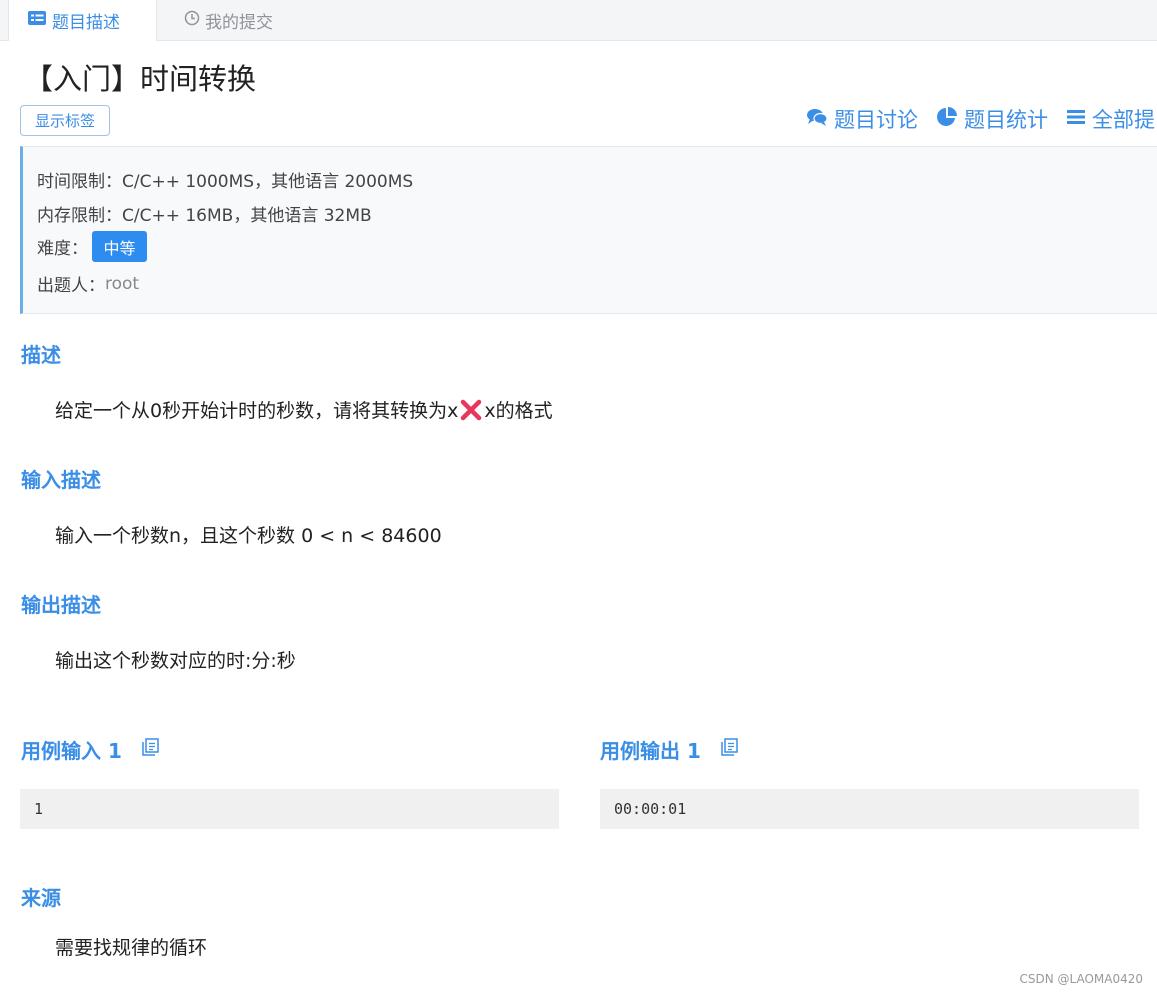  What do you see at coordinates (62, 249) in the screenshot?
I see `difficulty-label: 难度：` at bounding box center [62, 249].